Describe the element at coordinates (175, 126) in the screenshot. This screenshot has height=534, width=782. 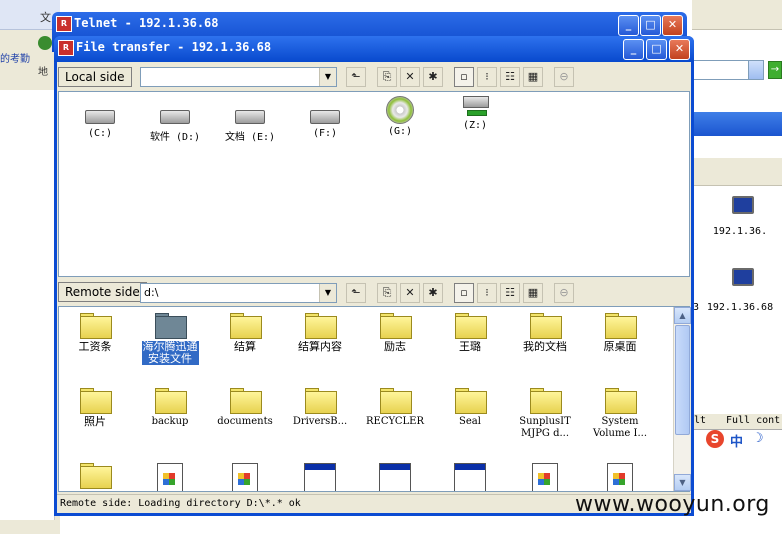
I see `drive-item: 软件 (D:)` at that location.